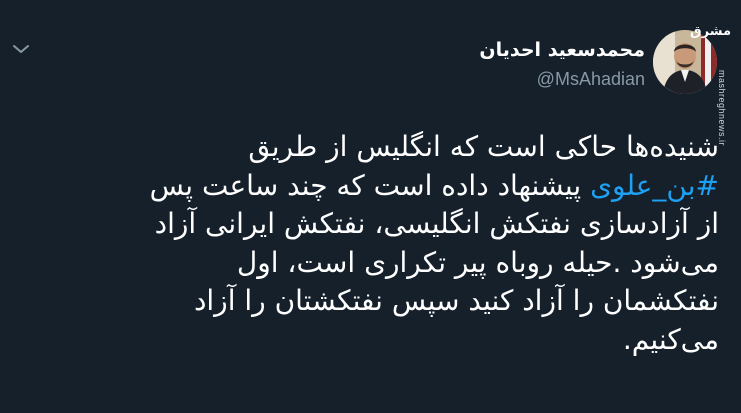 The width and height of the screenshot is (741, 413). I want to click on display-name: محمدسعید احدیان, so click(562, 50).